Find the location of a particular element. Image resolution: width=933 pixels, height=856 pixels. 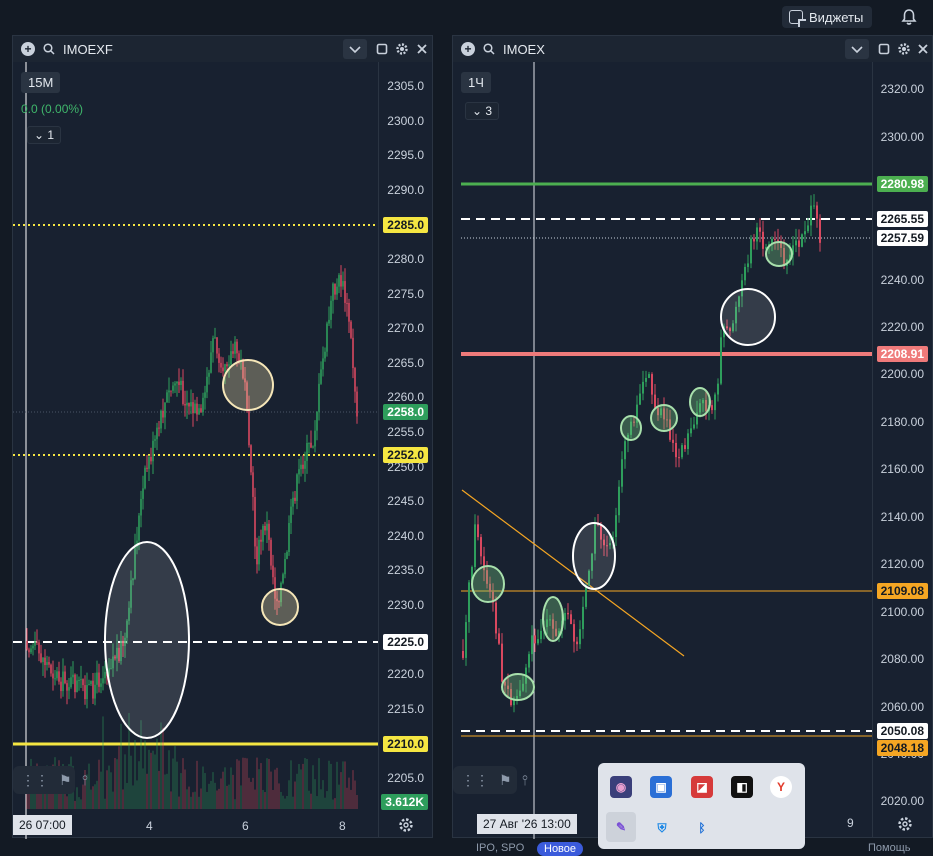

timeframe-badge: 1Ч is located at coordinates (476, 82).